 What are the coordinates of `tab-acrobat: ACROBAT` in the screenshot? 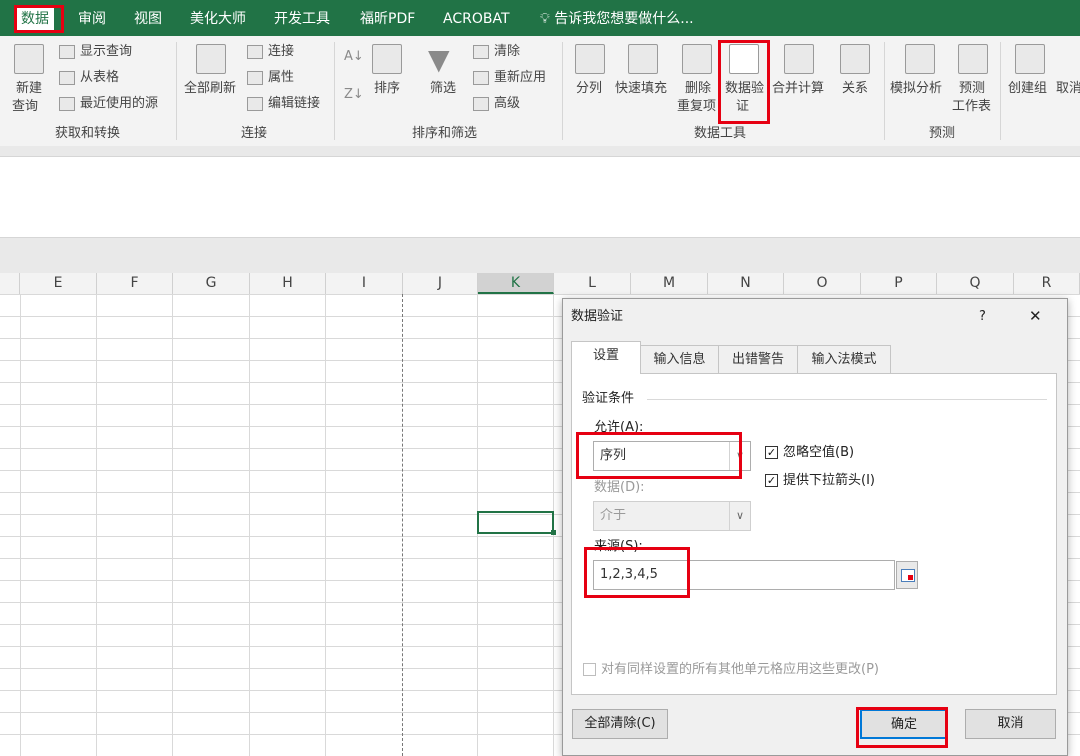 It's located at (476, 18).